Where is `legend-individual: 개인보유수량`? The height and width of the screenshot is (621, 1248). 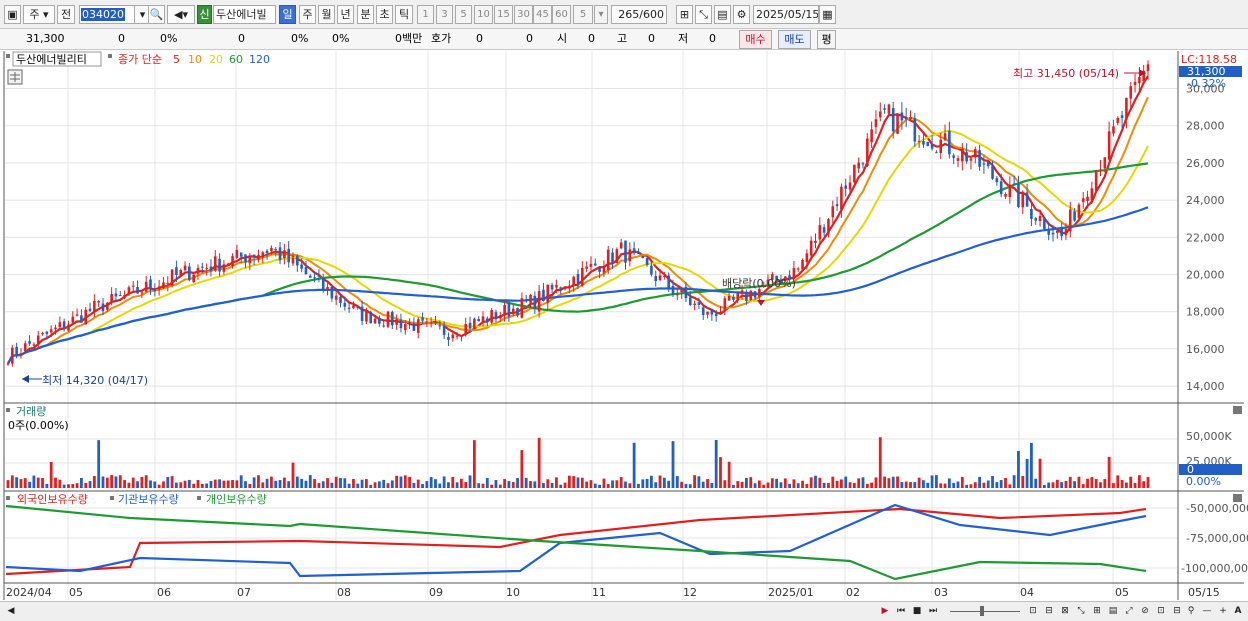
legend-individual: 개인보유수량 is located at coordinates (236, 499).